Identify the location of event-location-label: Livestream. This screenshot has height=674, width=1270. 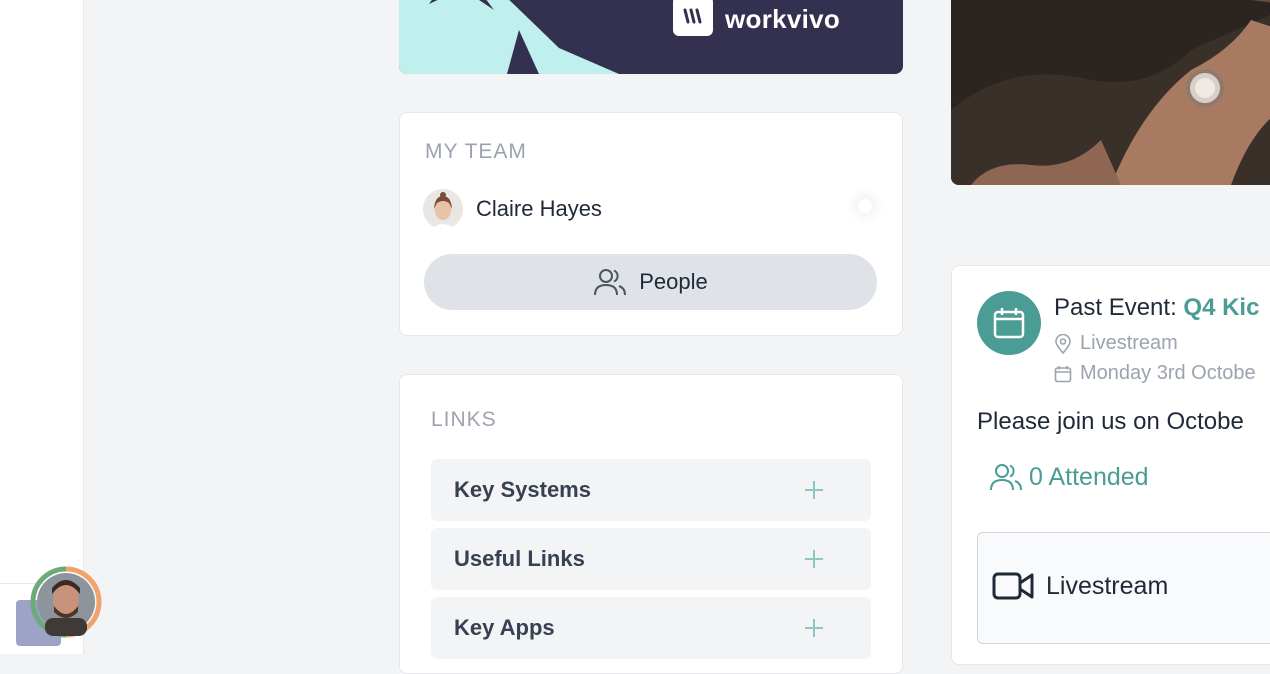
(1129, 343).